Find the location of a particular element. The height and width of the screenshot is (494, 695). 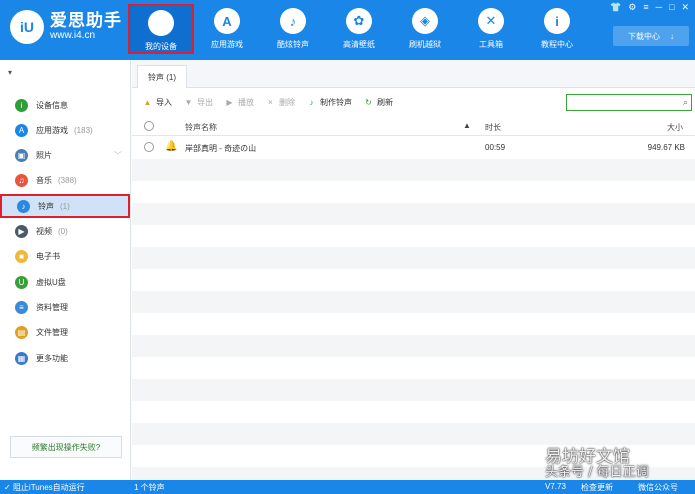

table-row: 🔔 岸部真明 - 奇迹の山 00:59 949.67 KB is located at coordinates (413, 148).